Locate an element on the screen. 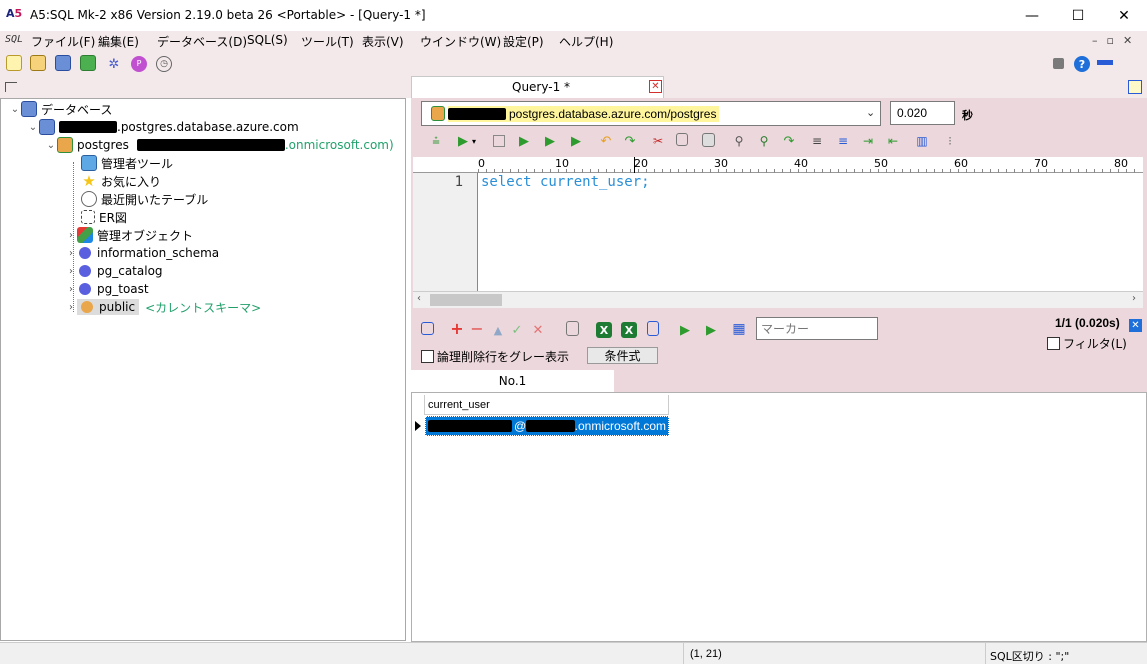 This screenshot has height=664, width=1147. window-list-icon is located at coordinates (1135, 87).